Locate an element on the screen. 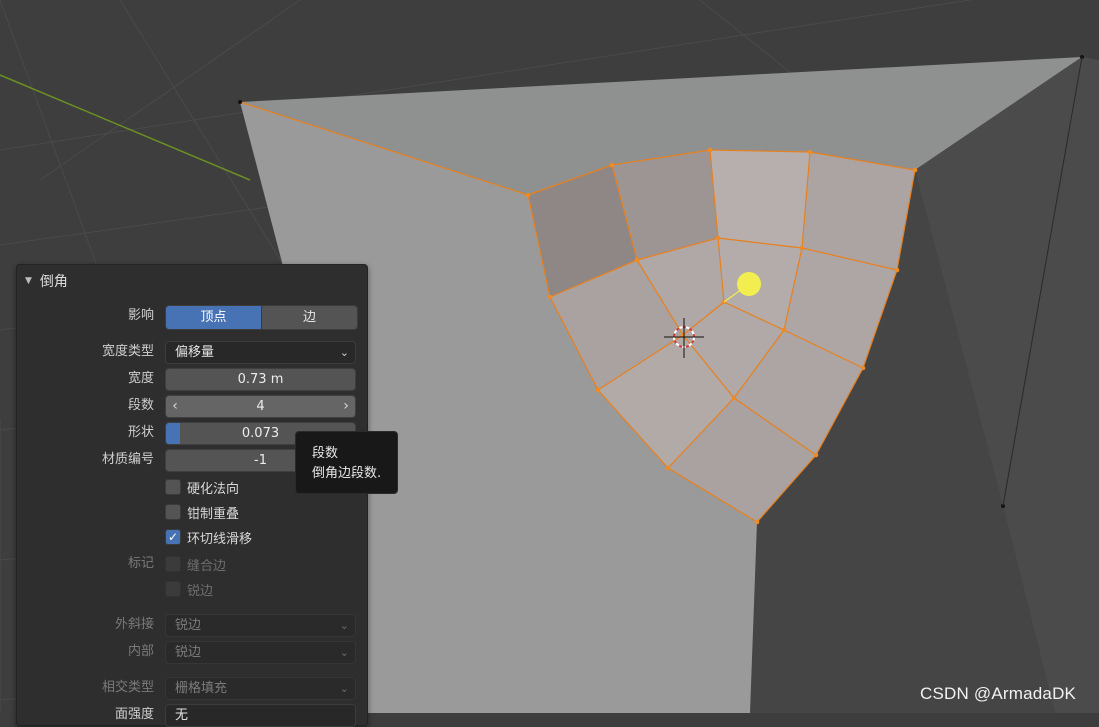 This screenshot has height=727, width=1099. mark-seam-label: 缝合边 is located at coordinates (207, 566).